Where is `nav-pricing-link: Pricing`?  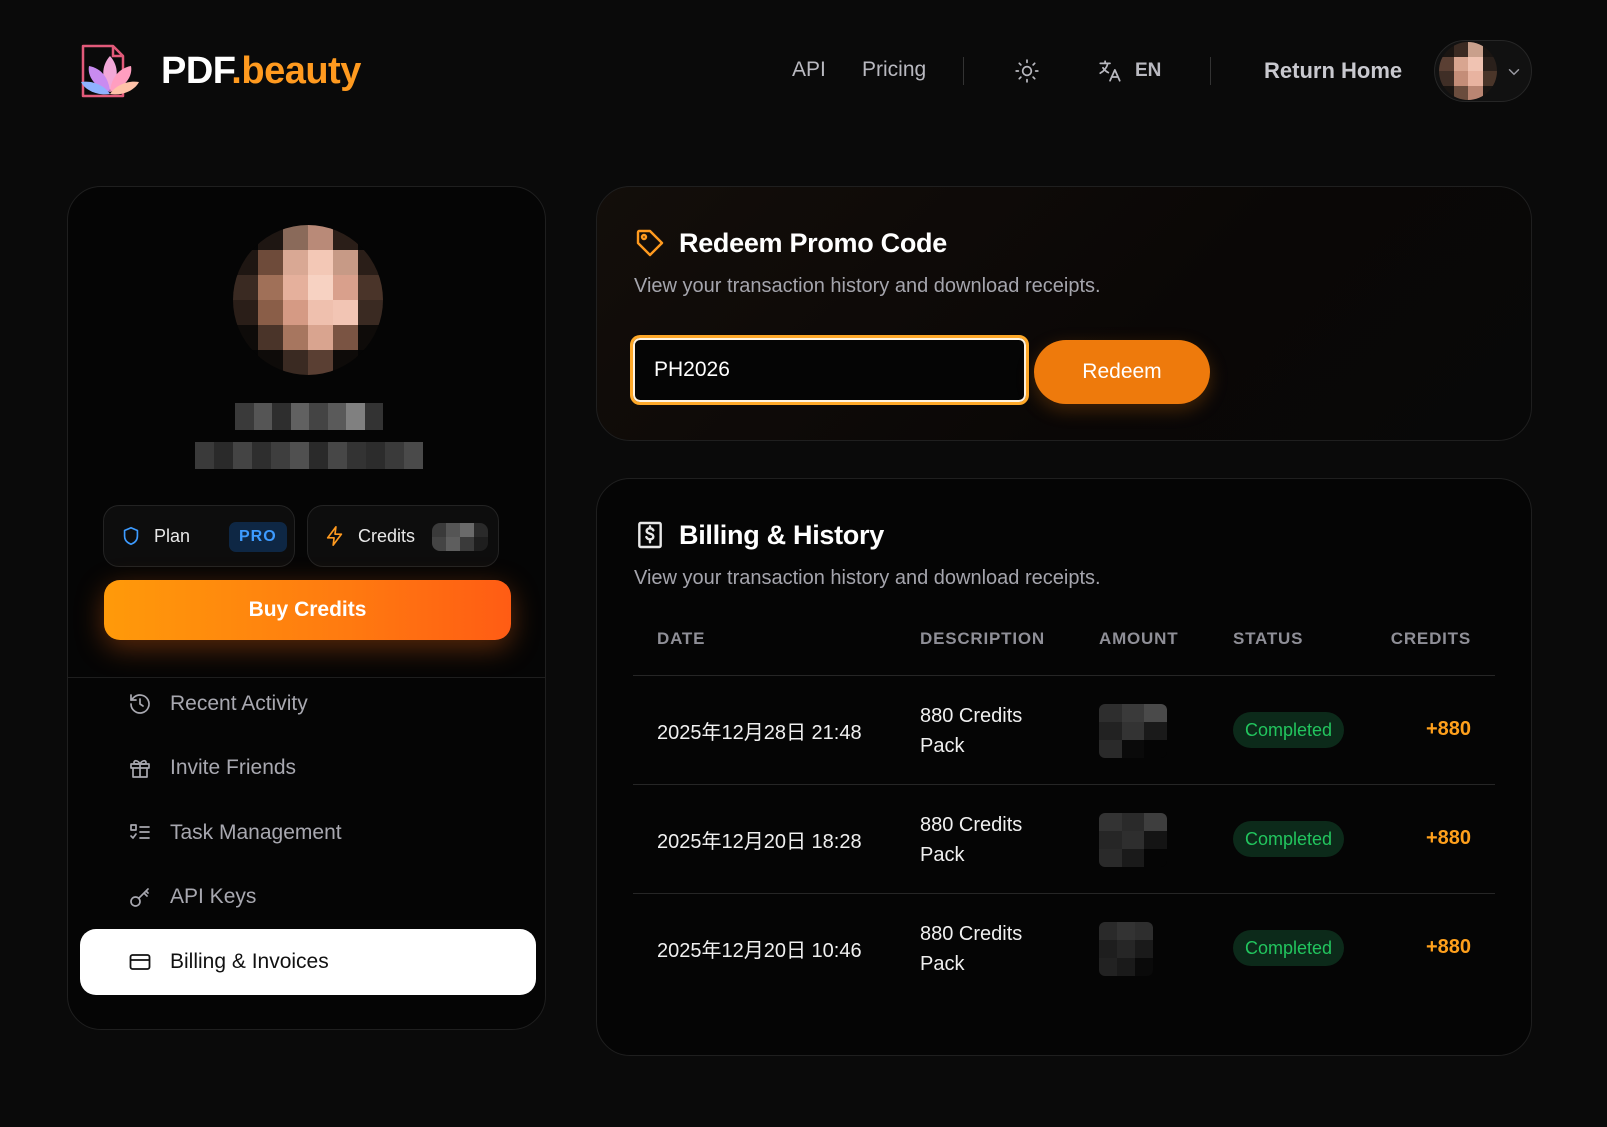 nav-pricing-link: Pricing is located at coordinates (894, 70).